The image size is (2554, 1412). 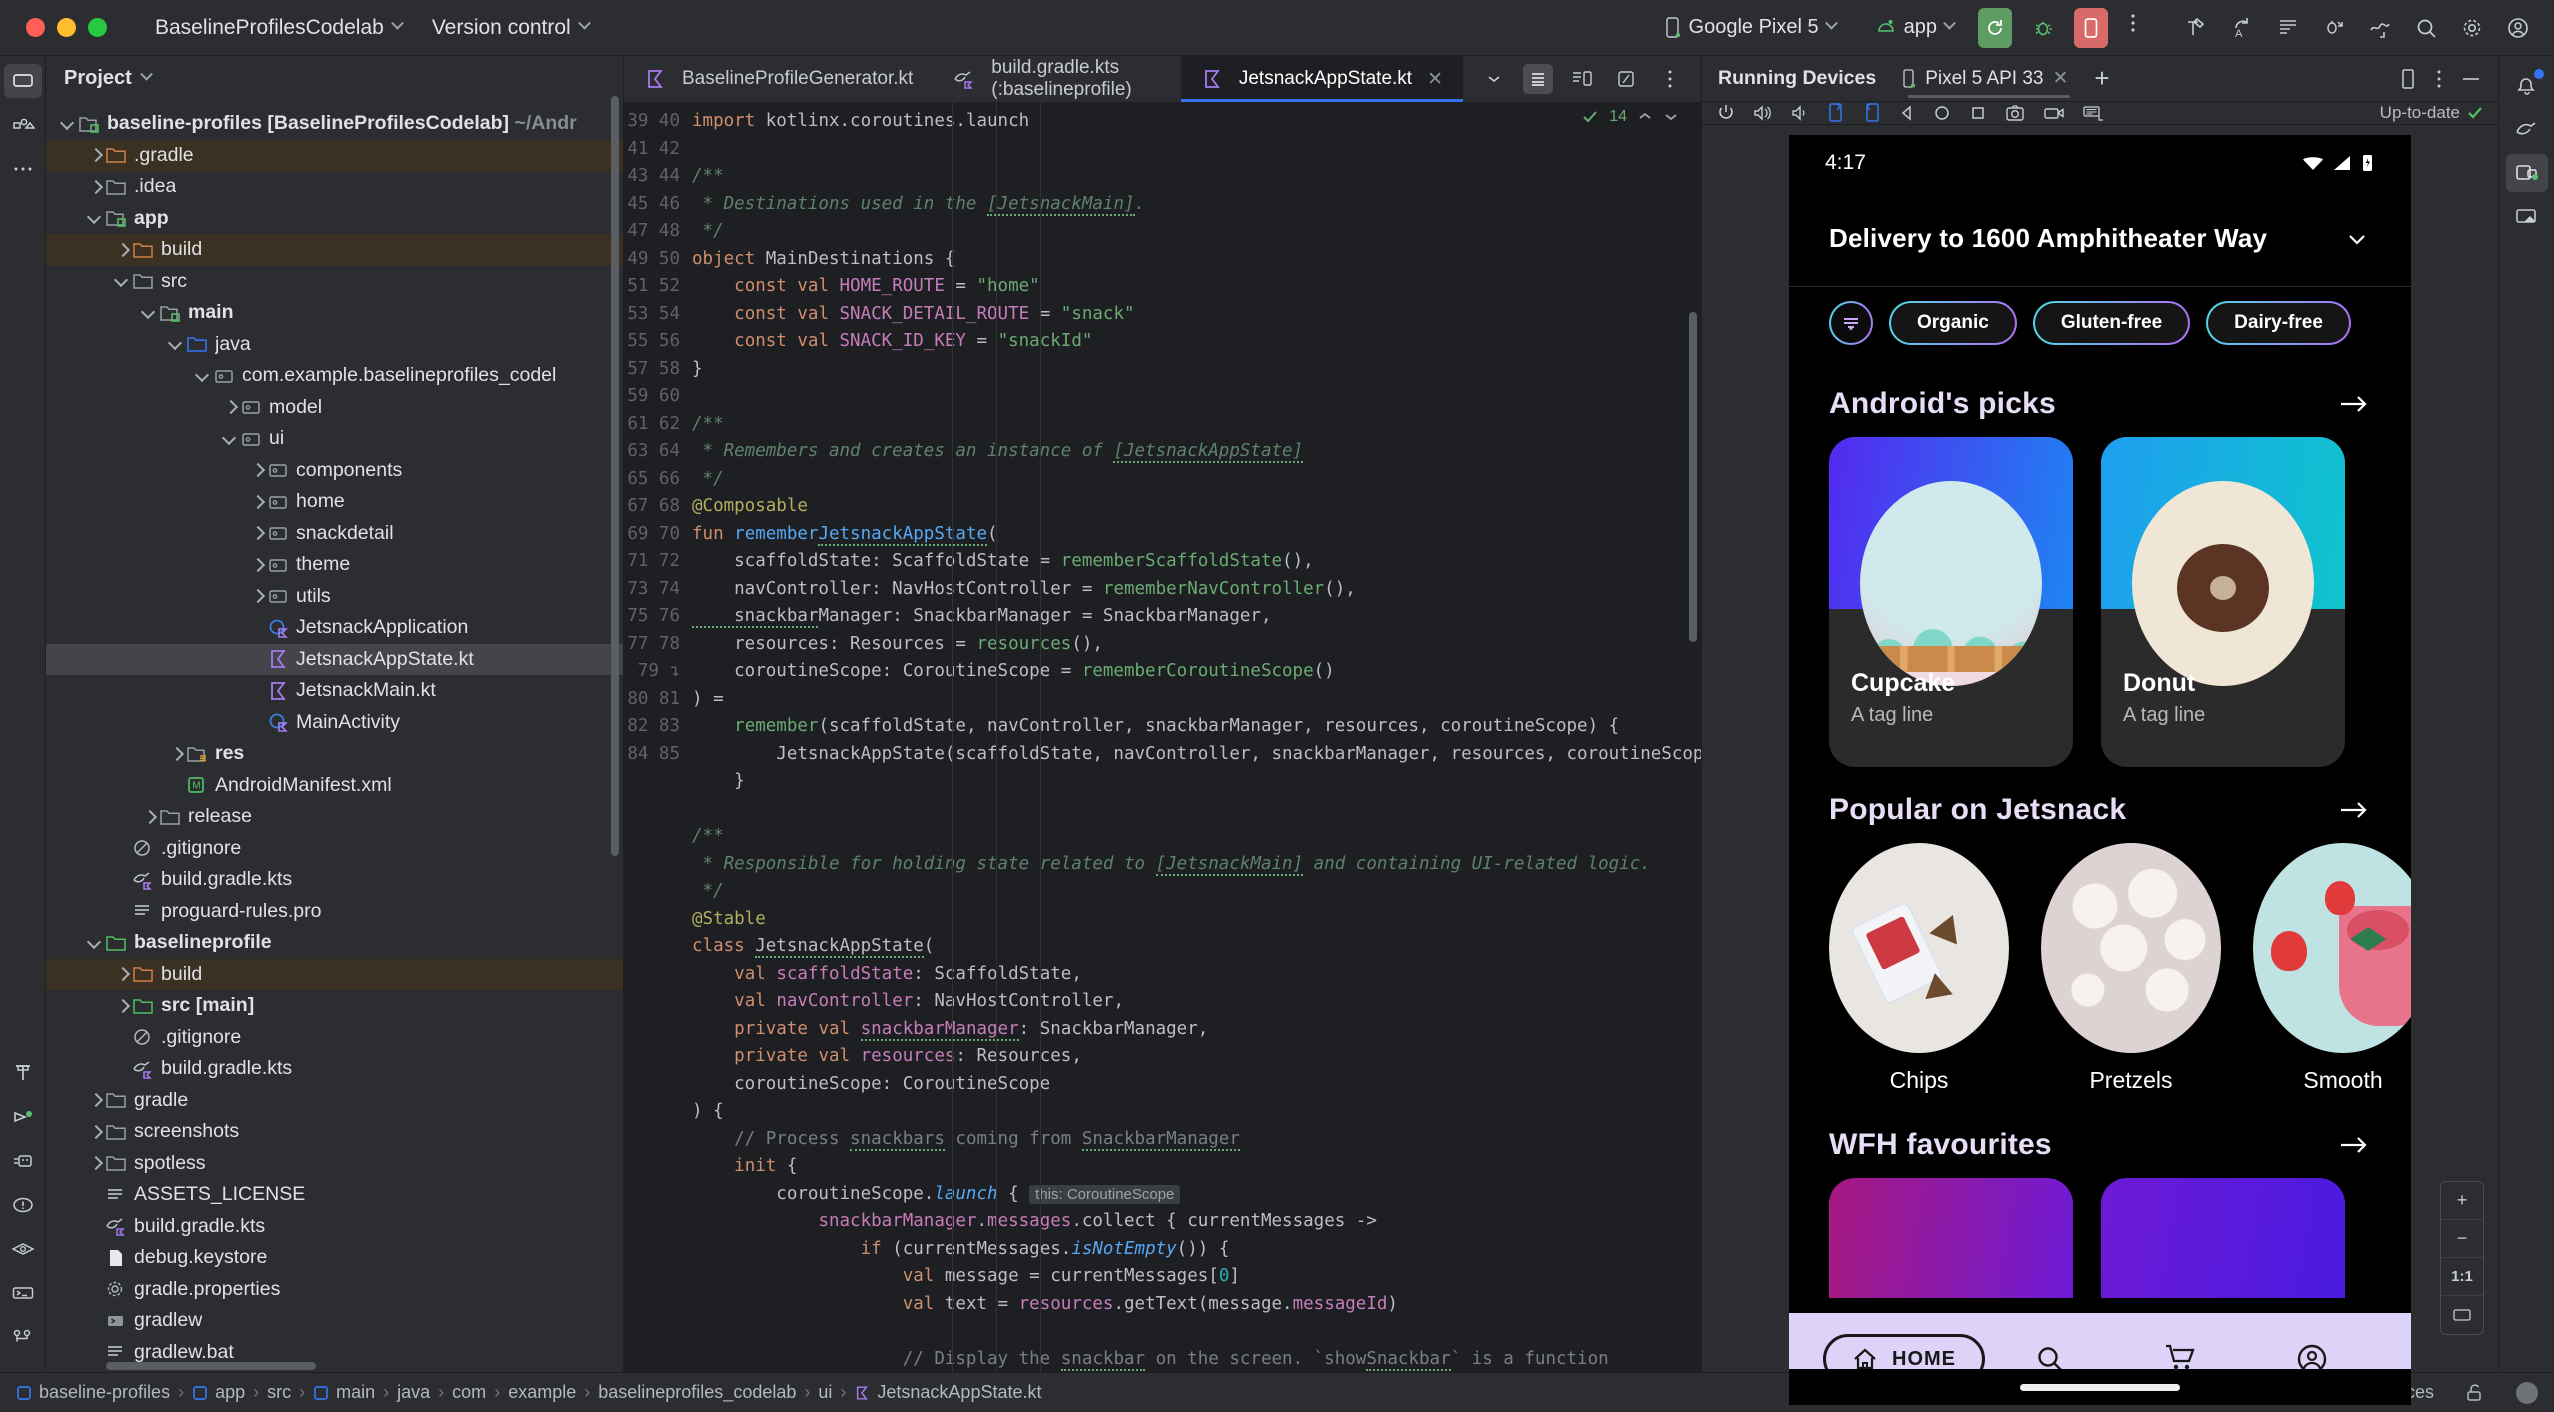 I want to click on breadcrumb-item: com, so click(x=469, y=1392).